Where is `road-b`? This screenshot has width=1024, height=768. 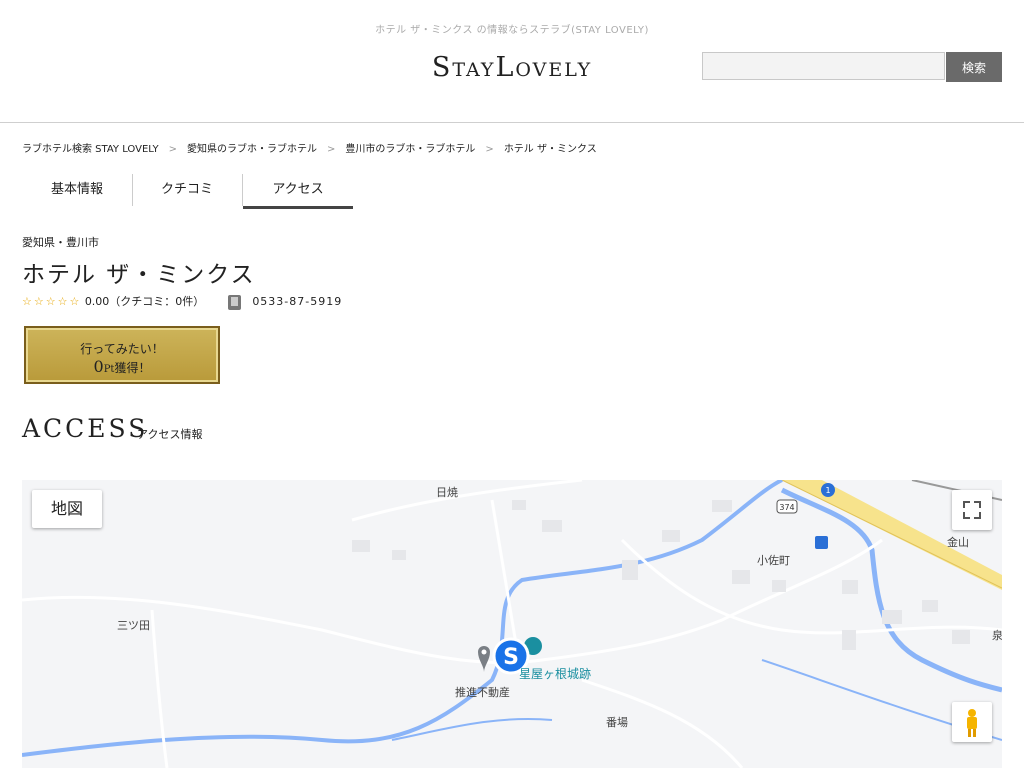 road-b is located at coordinates (159, 688).